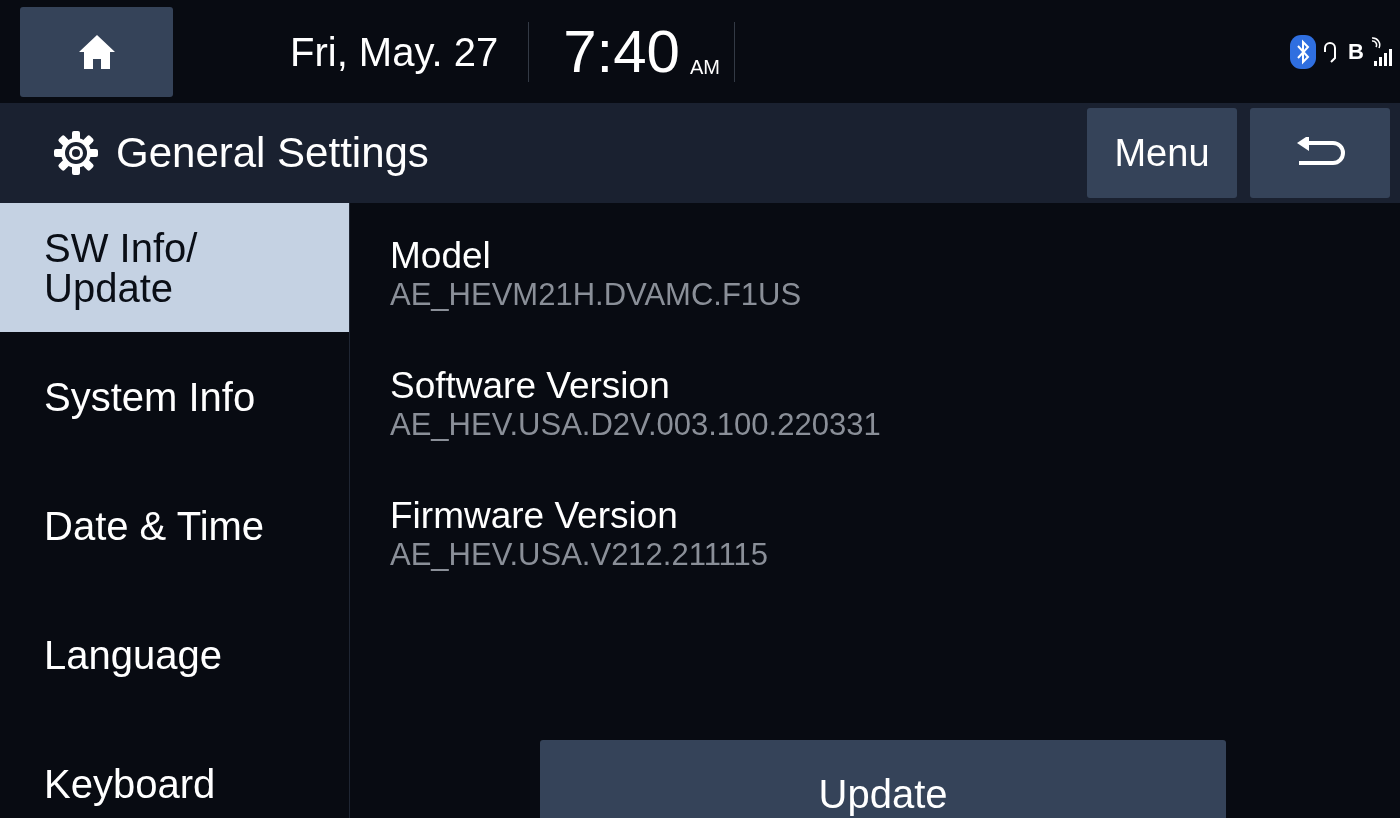 The width and height of the screenshot is (1400, 818). What do you see at coordinates (621, 51) in the screenshot?
I see `time-text: 7:40` at bounding box center [621, 51].